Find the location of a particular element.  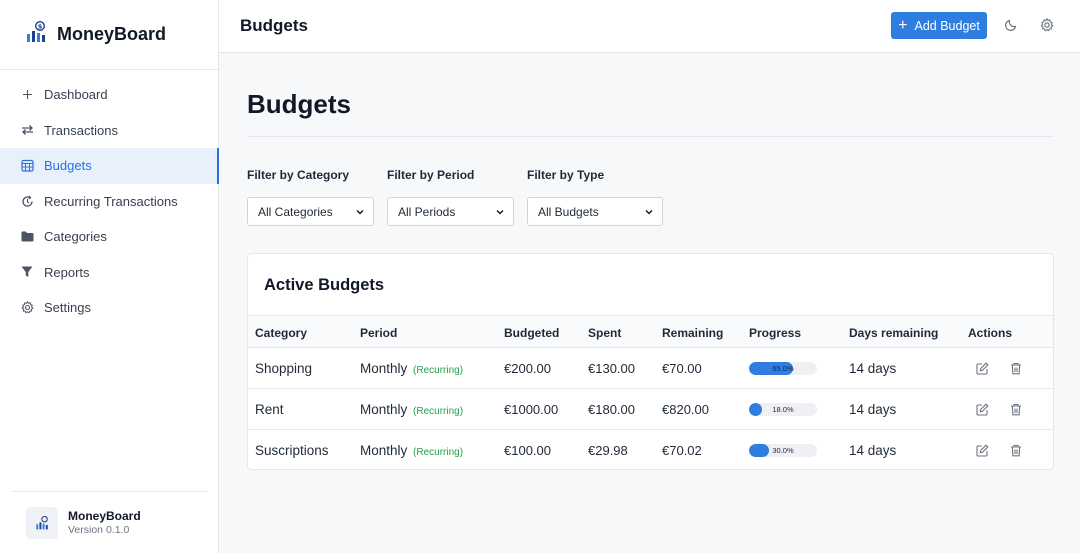

card-title: Active Budgets is located at coordinates (324, 285).